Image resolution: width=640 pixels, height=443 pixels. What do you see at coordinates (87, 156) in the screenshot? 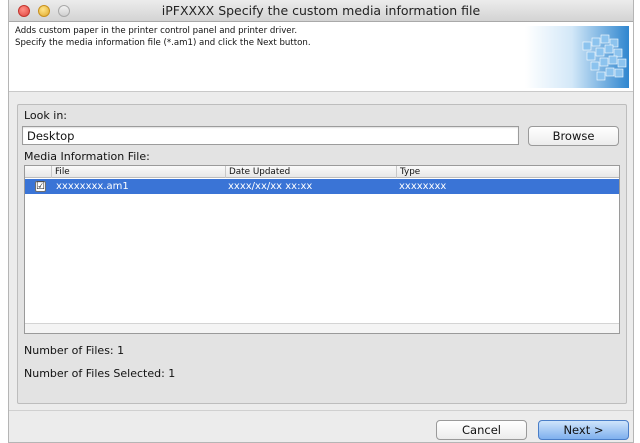
I see `media-file-label: Media Information File:` at bounding box center [87, 156].